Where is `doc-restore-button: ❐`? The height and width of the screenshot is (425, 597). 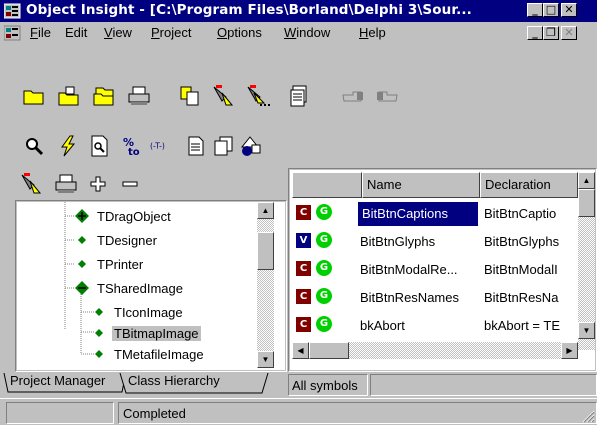
doc-restore-button: ❐ is located at coordinates (551, 33).